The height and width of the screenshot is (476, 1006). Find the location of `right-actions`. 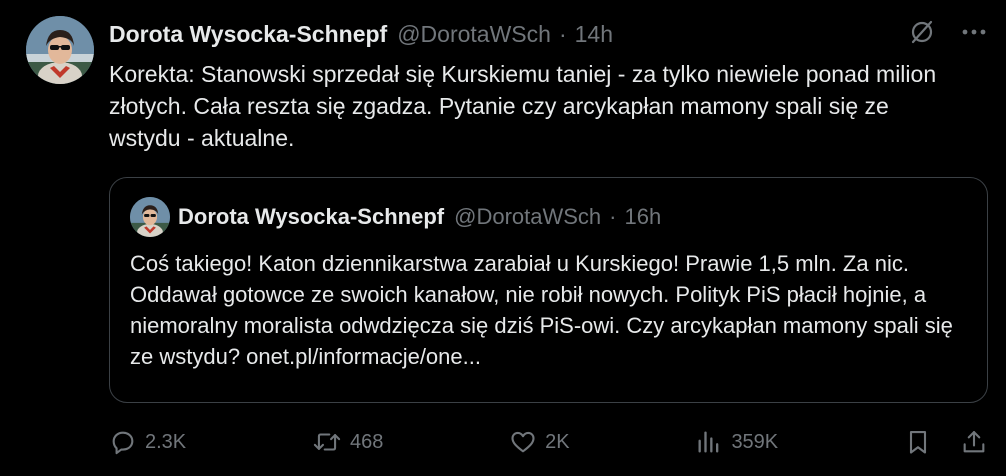

right-actions is located at coordinates (946, 442).